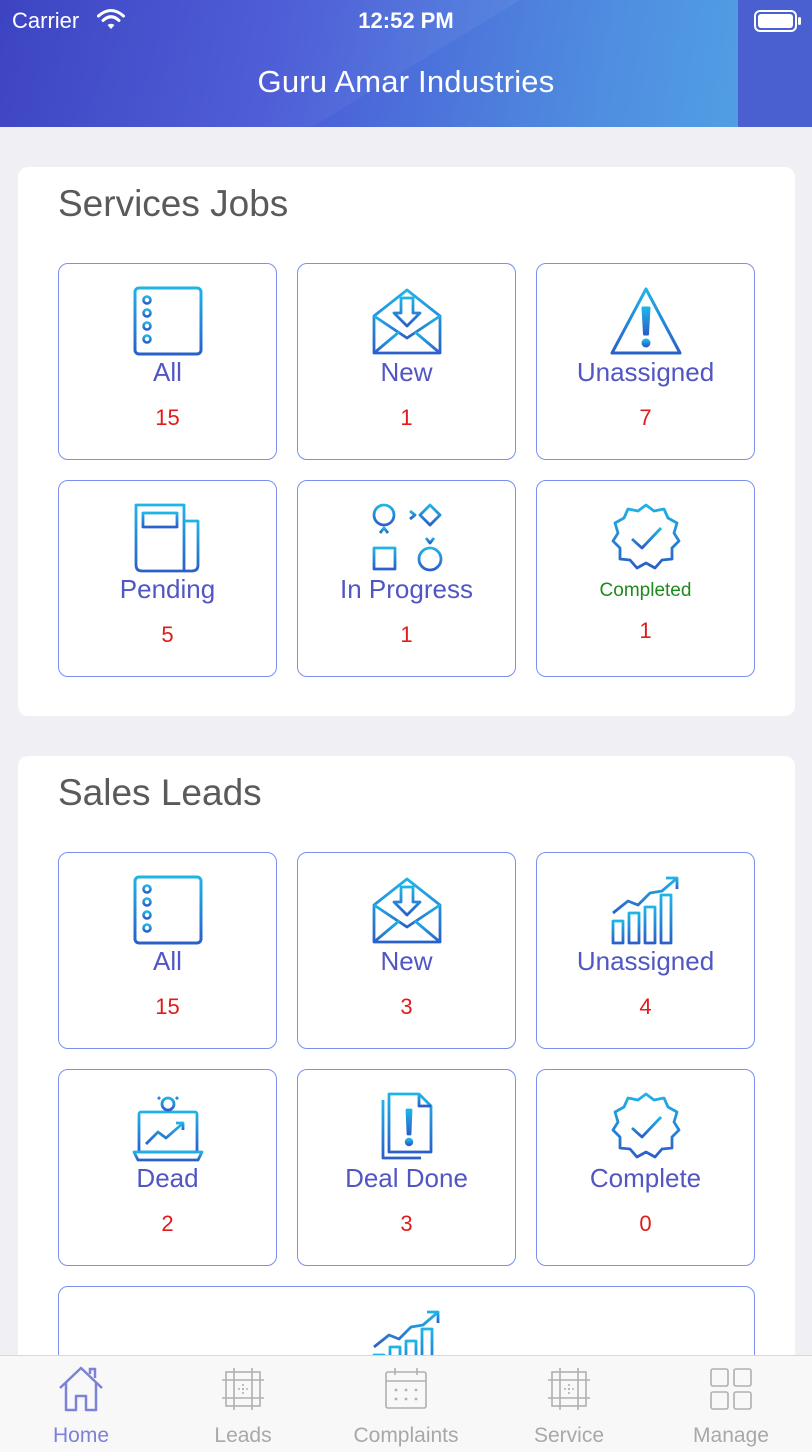 The width and height of the screenshot is (812, 1452). Describe the element at coordinates (406, 589) in the screenshot. I see `tile-label: In Progress` at that location.